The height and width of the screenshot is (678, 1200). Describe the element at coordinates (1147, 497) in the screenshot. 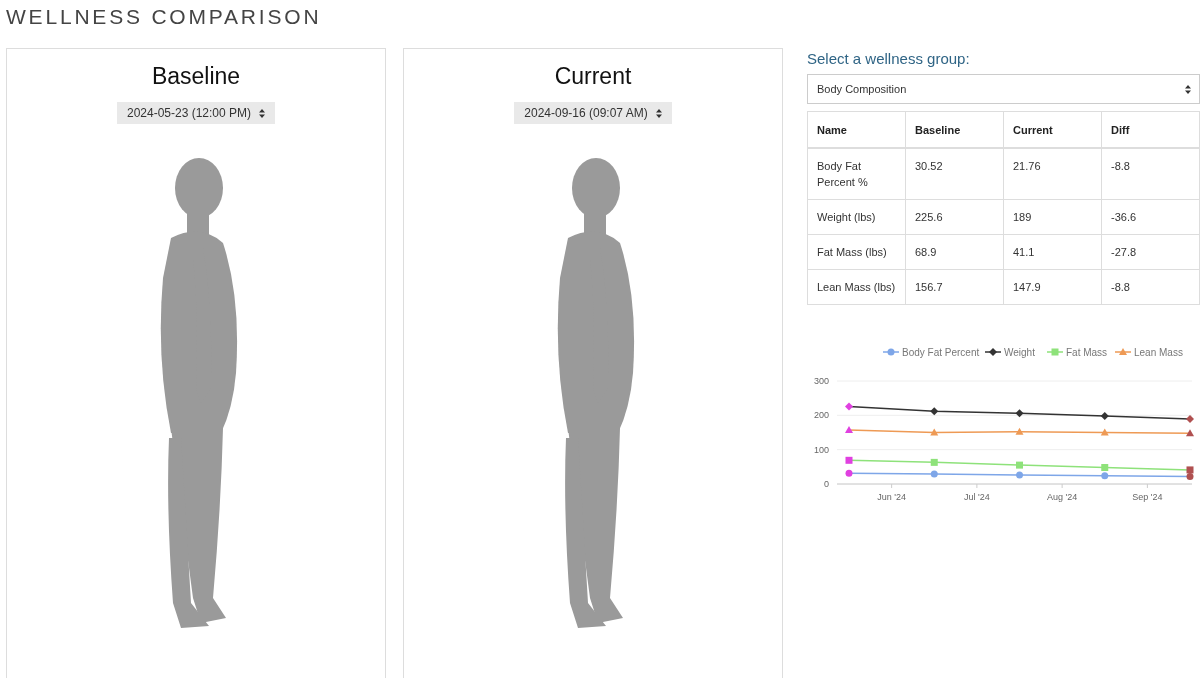

I see `axis-label: Sep '24` at that location.